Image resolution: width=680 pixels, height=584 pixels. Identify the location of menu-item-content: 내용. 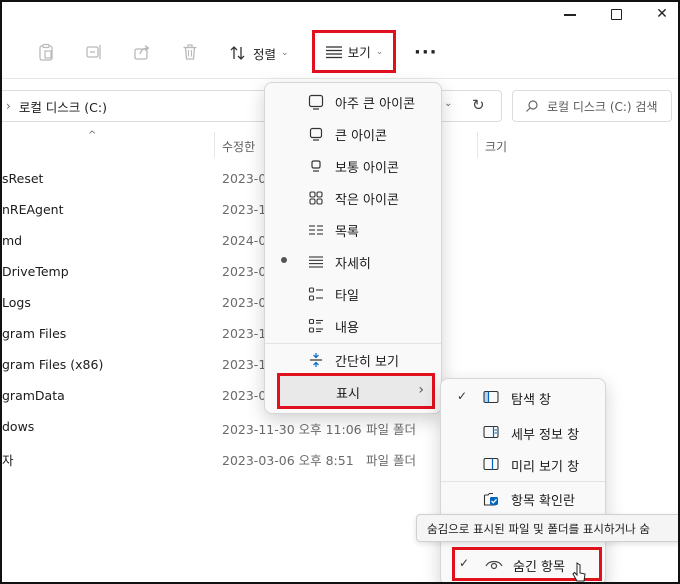
(354, 326).